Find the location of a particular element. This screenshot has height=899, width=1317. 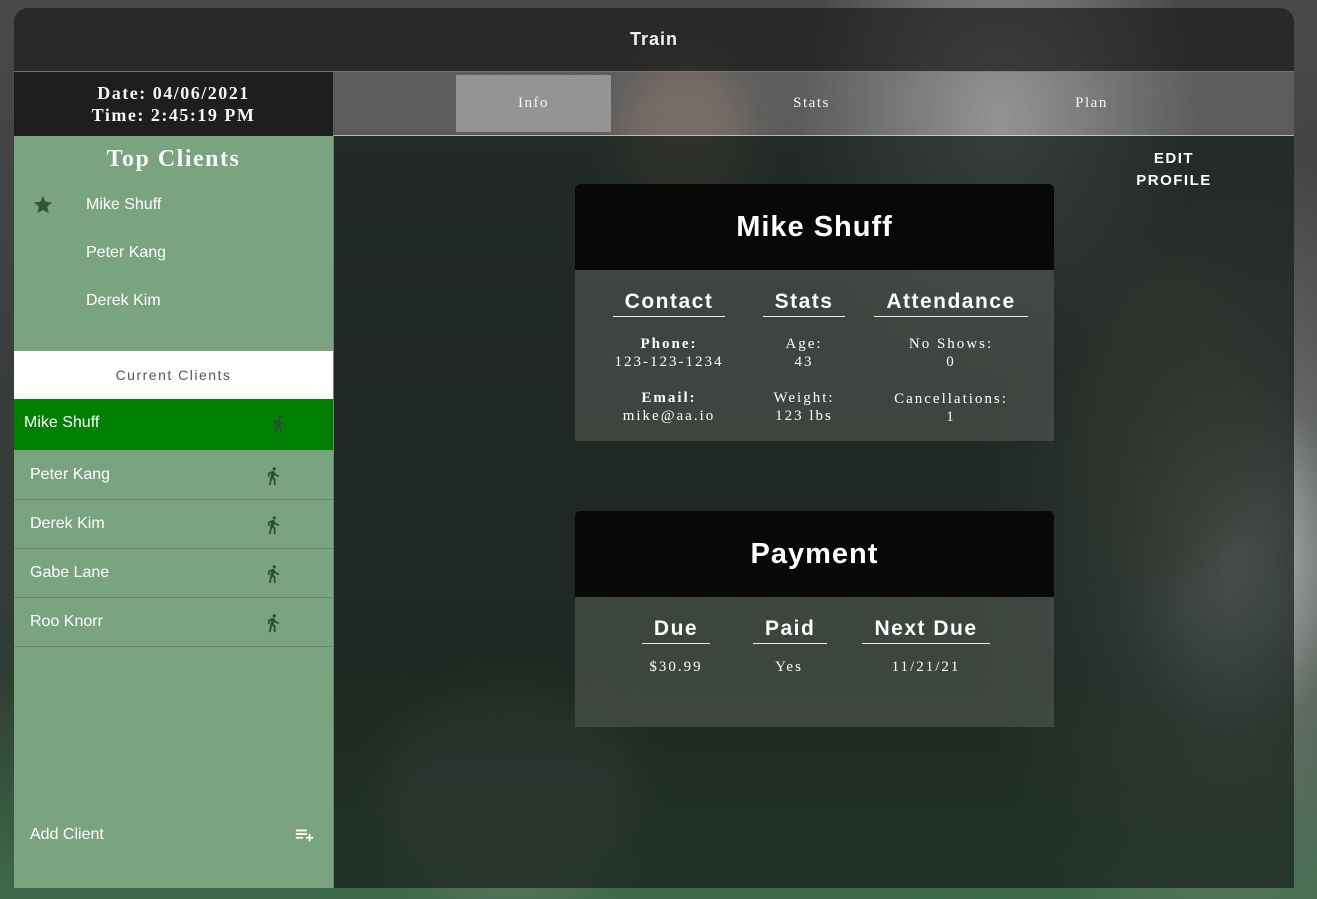

edit-profile-label: PROFILE is located at coordinates (1174, 180).